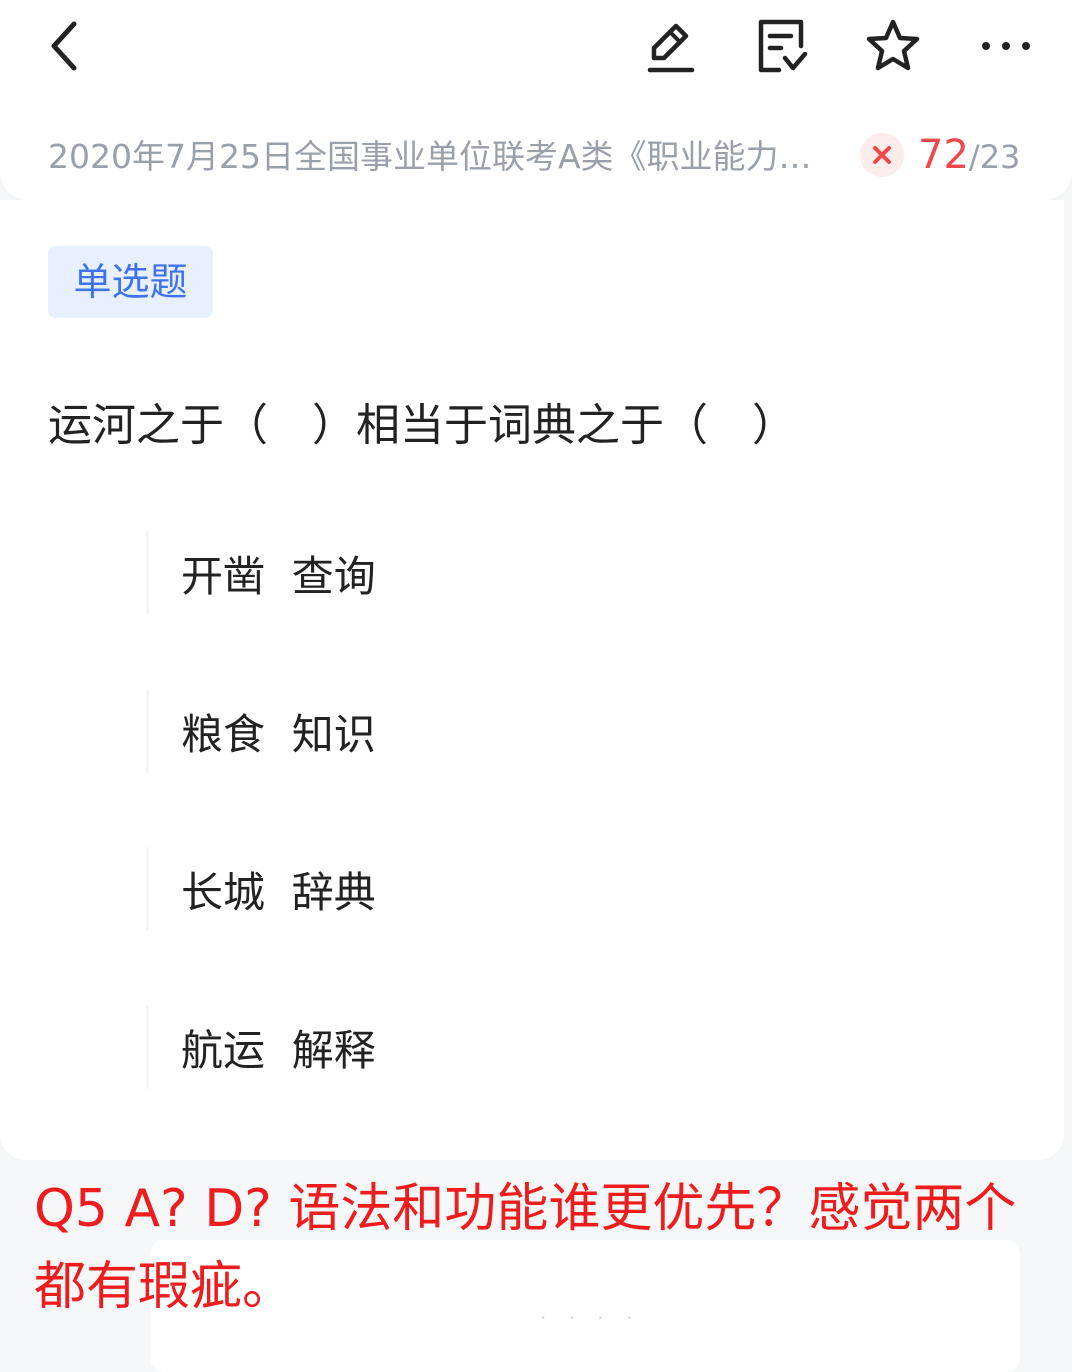 Image resolution: width=1072 pixels, height=1372 pixels. What do you see at coordinates (278, 1050) in the screenshot?
I see `option-text: 航运 解释` at bounding box center [278, 1050].